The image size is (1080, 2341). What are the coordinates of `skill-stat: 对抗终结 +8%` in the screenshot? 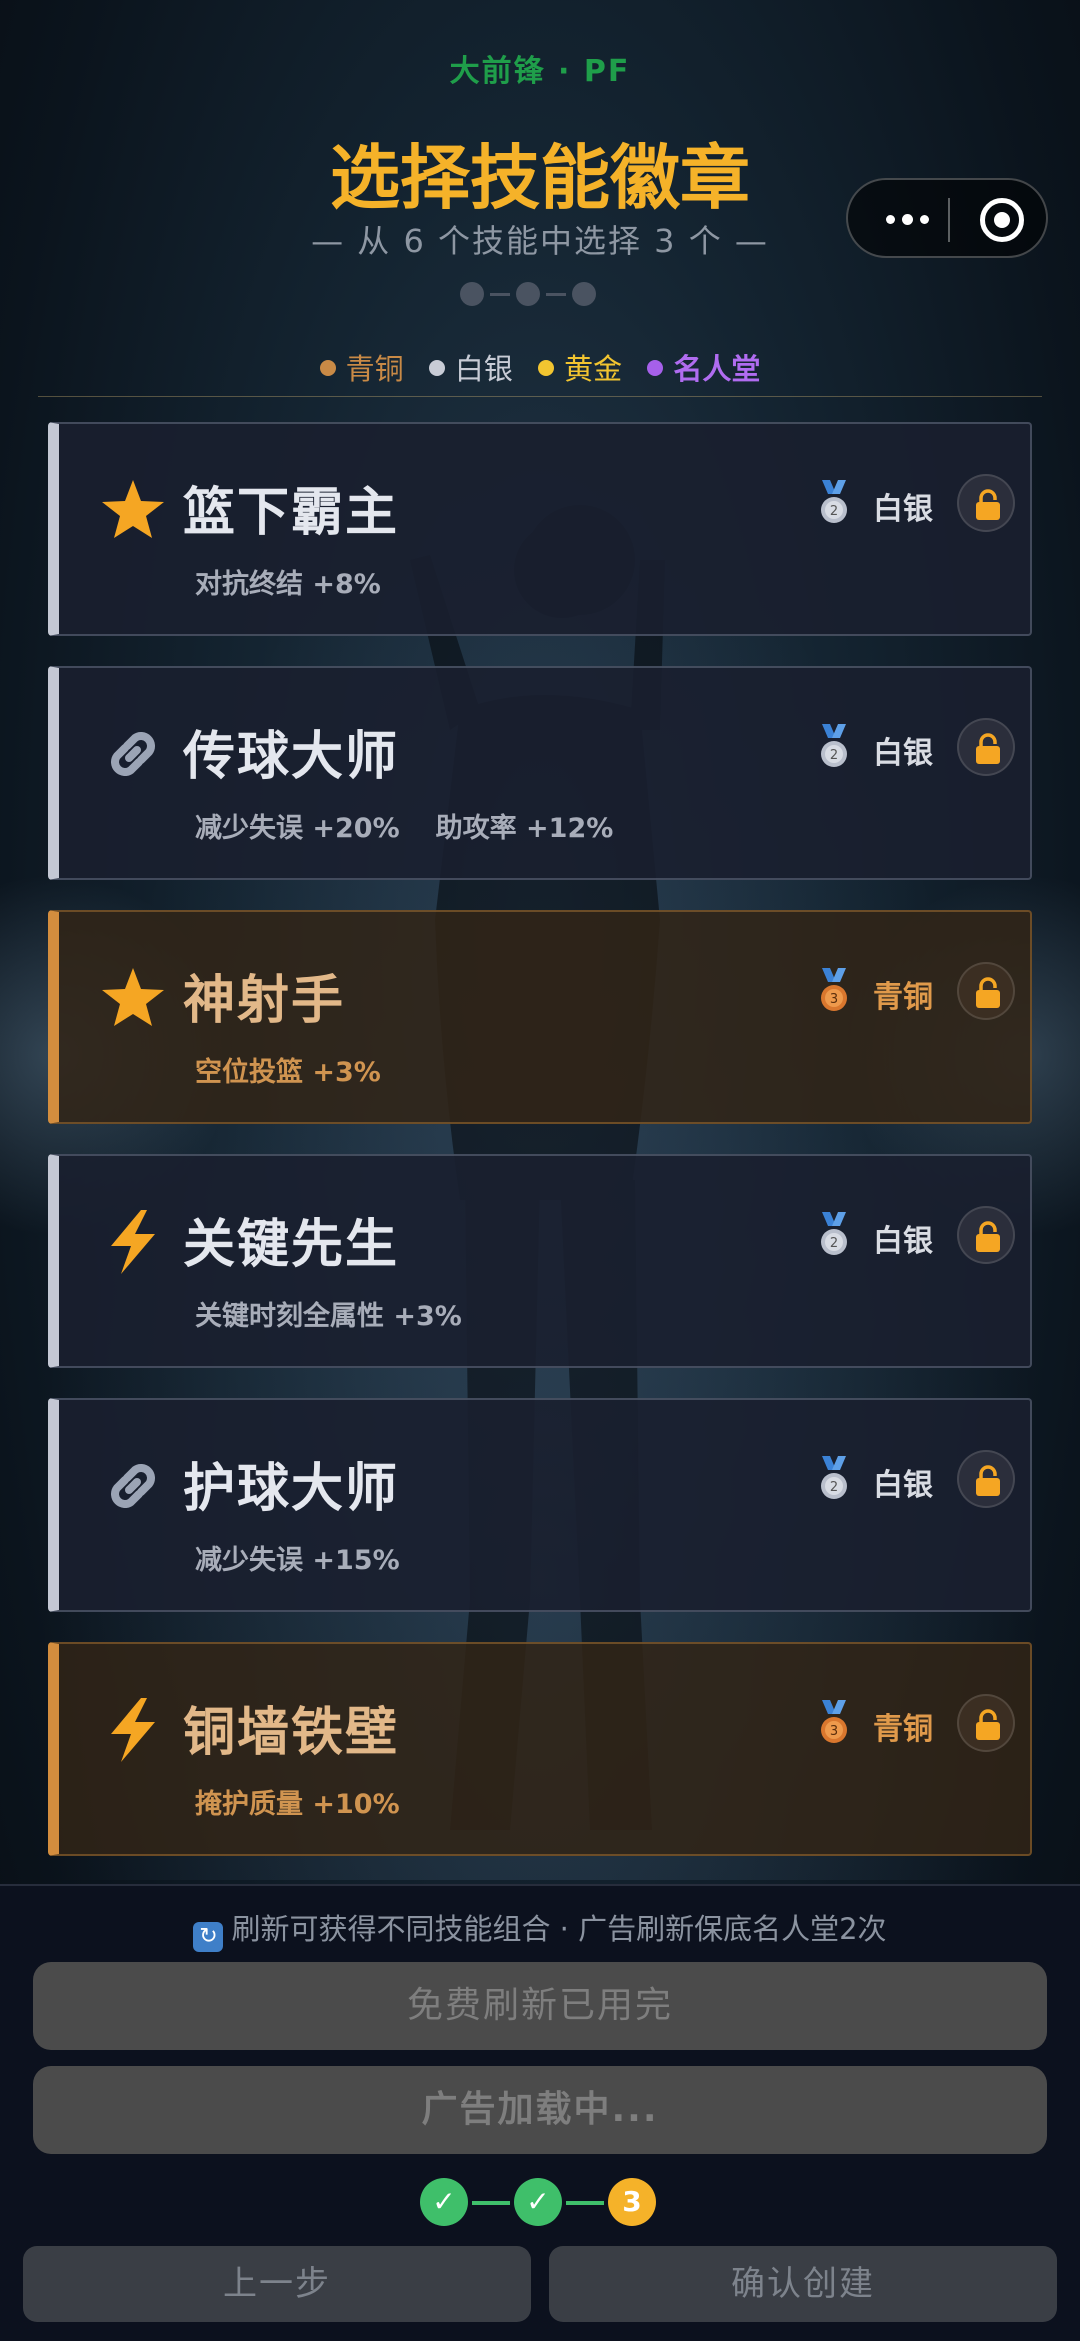 It's located at (288, 584).